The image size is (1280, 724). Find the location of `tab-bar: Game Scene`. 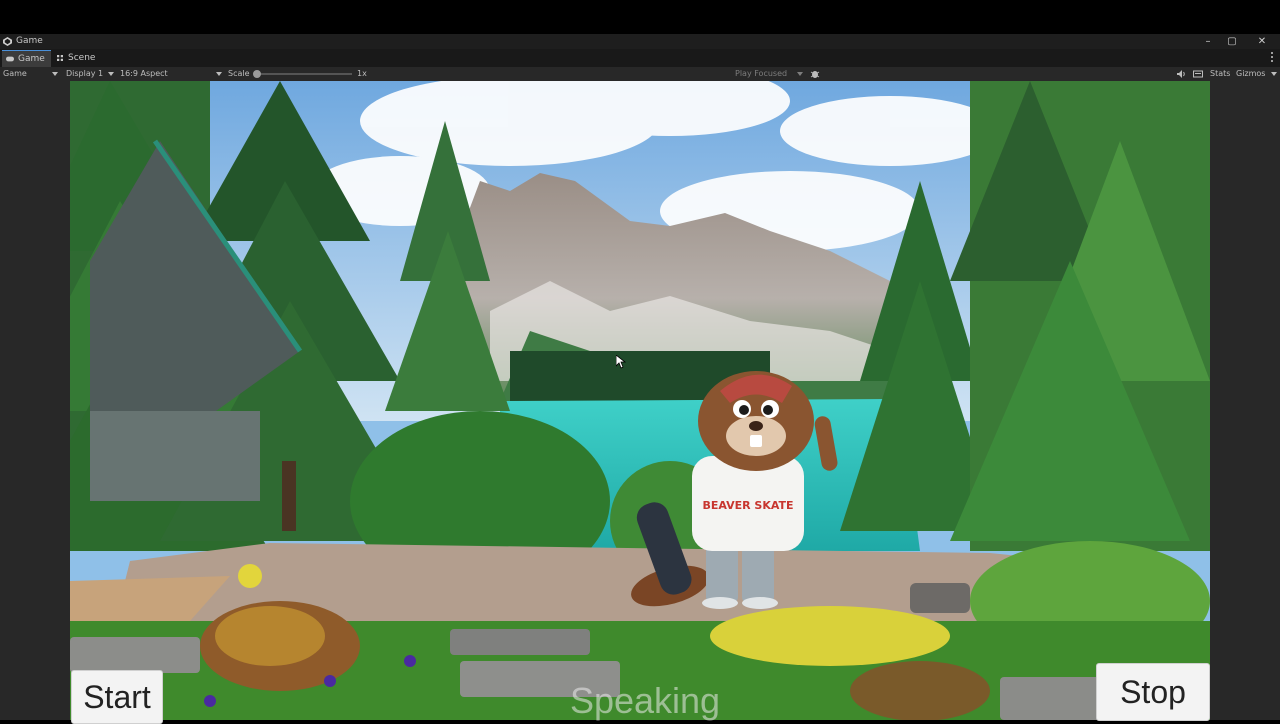

tab-bar: Game Scene is located at coordinates (640, 58).